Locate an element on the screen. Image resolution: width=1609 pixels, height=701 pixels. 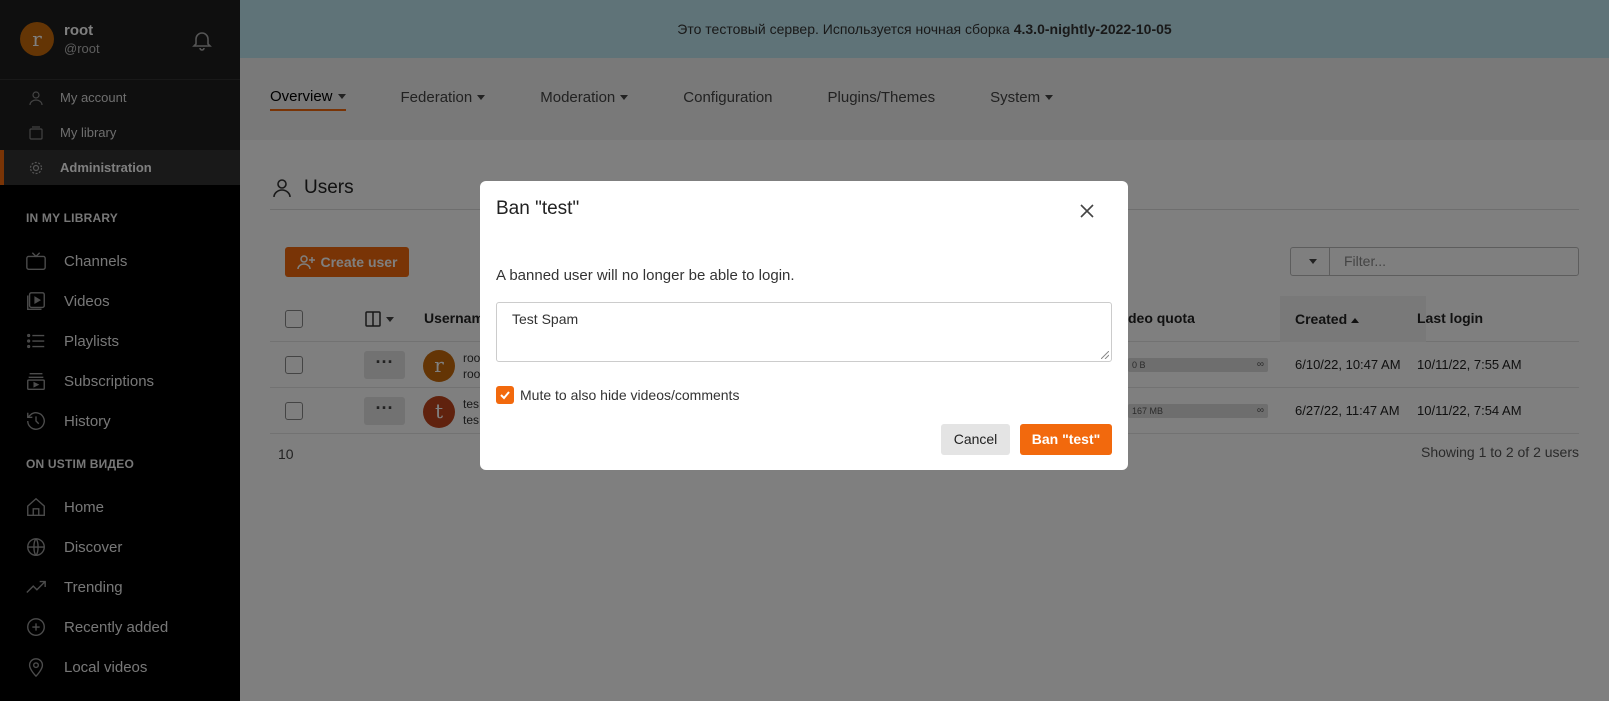
mute-option: Mute to also hide videos/comments is located at coordinates (617, 395).